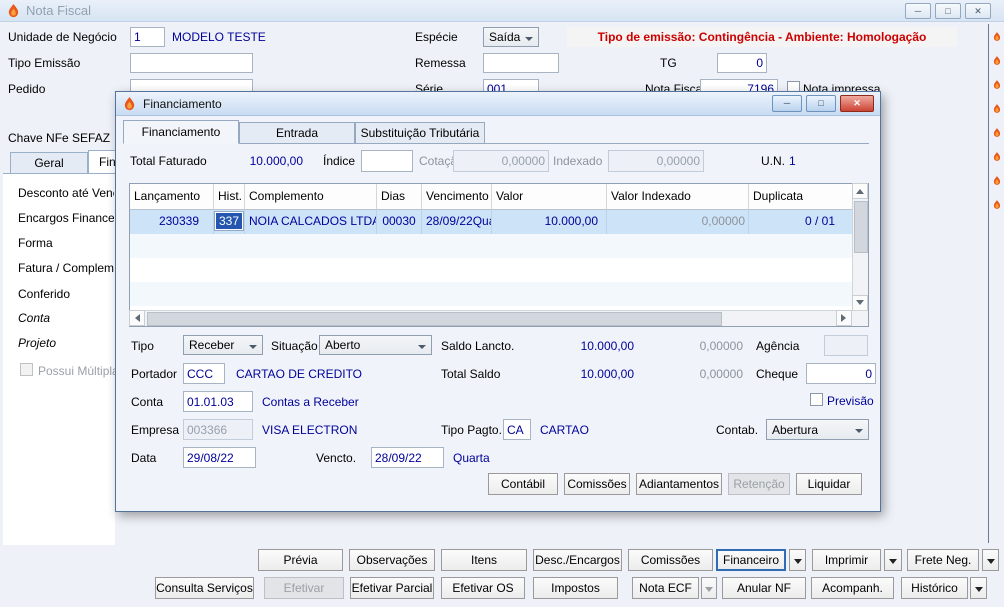 The height and width of the screenshot is (607, 1004). What do you see at coordinates (481, 221) in the screenshot?
I see `vencimento-weekday: Qua` at bounding box center [481, 221].